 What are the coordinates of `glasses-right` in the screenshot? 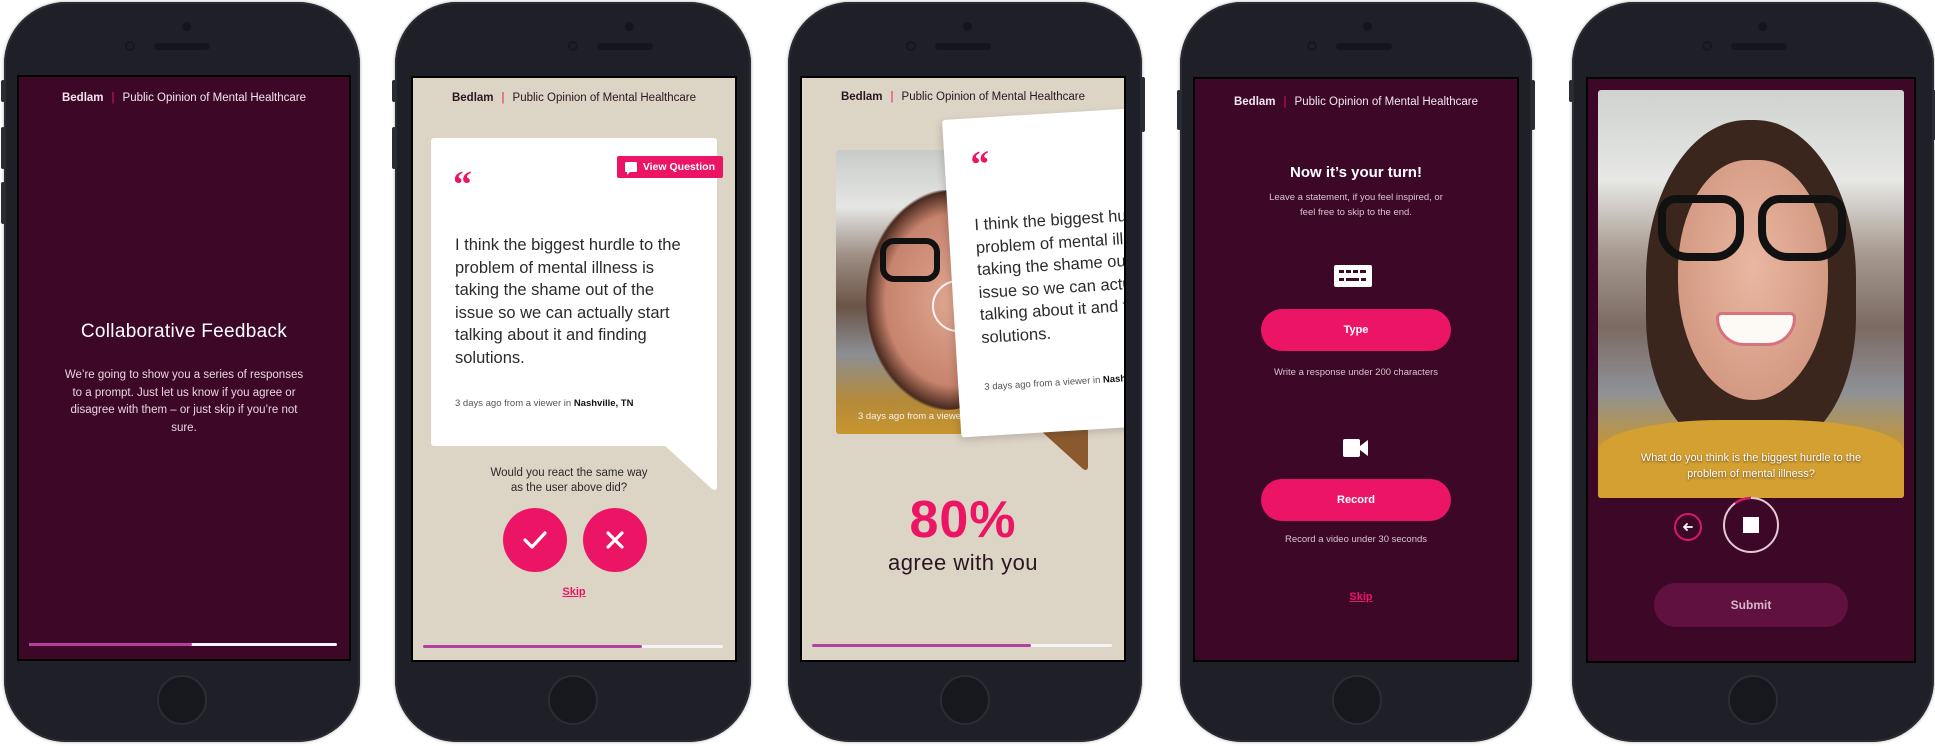 It's located at (1802, 228).